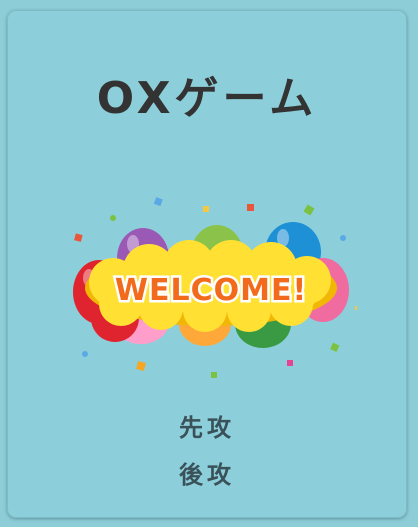 The image size is (418, 527). What do you see at coordinates (211, 290) in the screenshot?
I see `banner-text: WELCOME!` at bounding box center [211, 290].